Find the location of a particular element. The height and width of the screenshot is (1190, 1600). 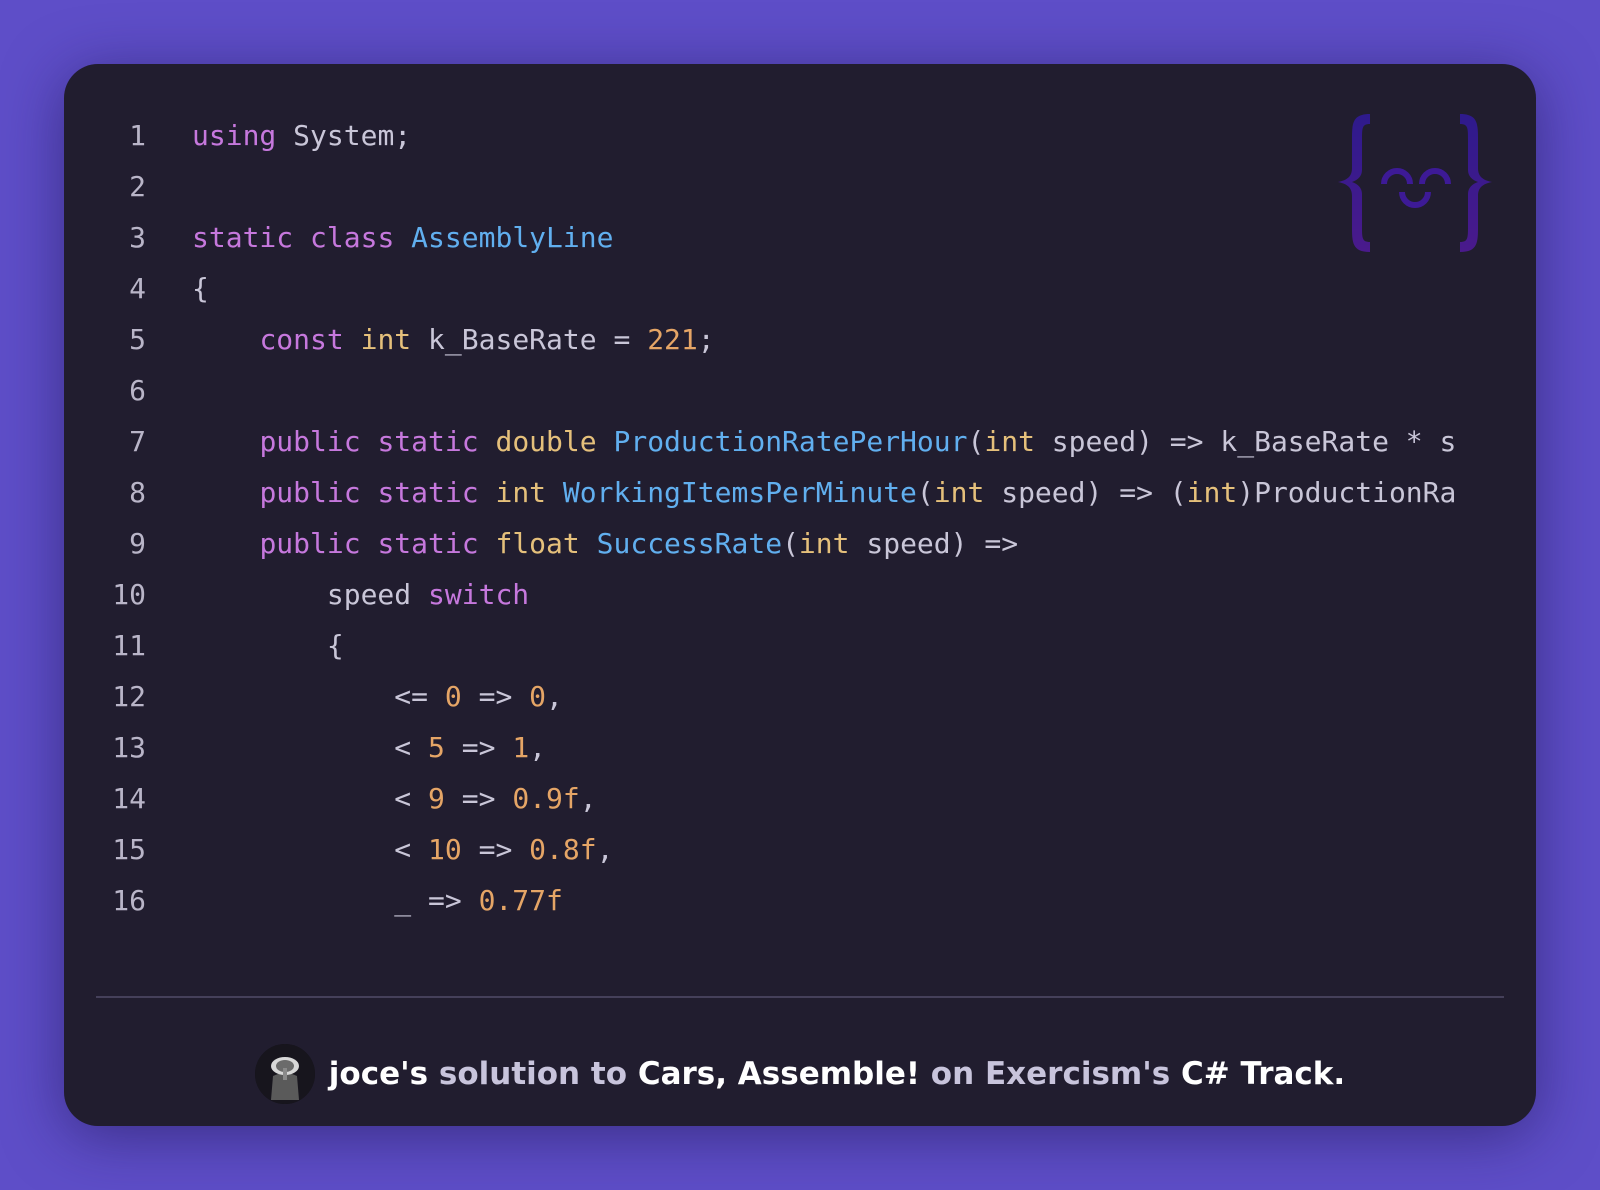

avatar is located at coordinates (284, 1074).